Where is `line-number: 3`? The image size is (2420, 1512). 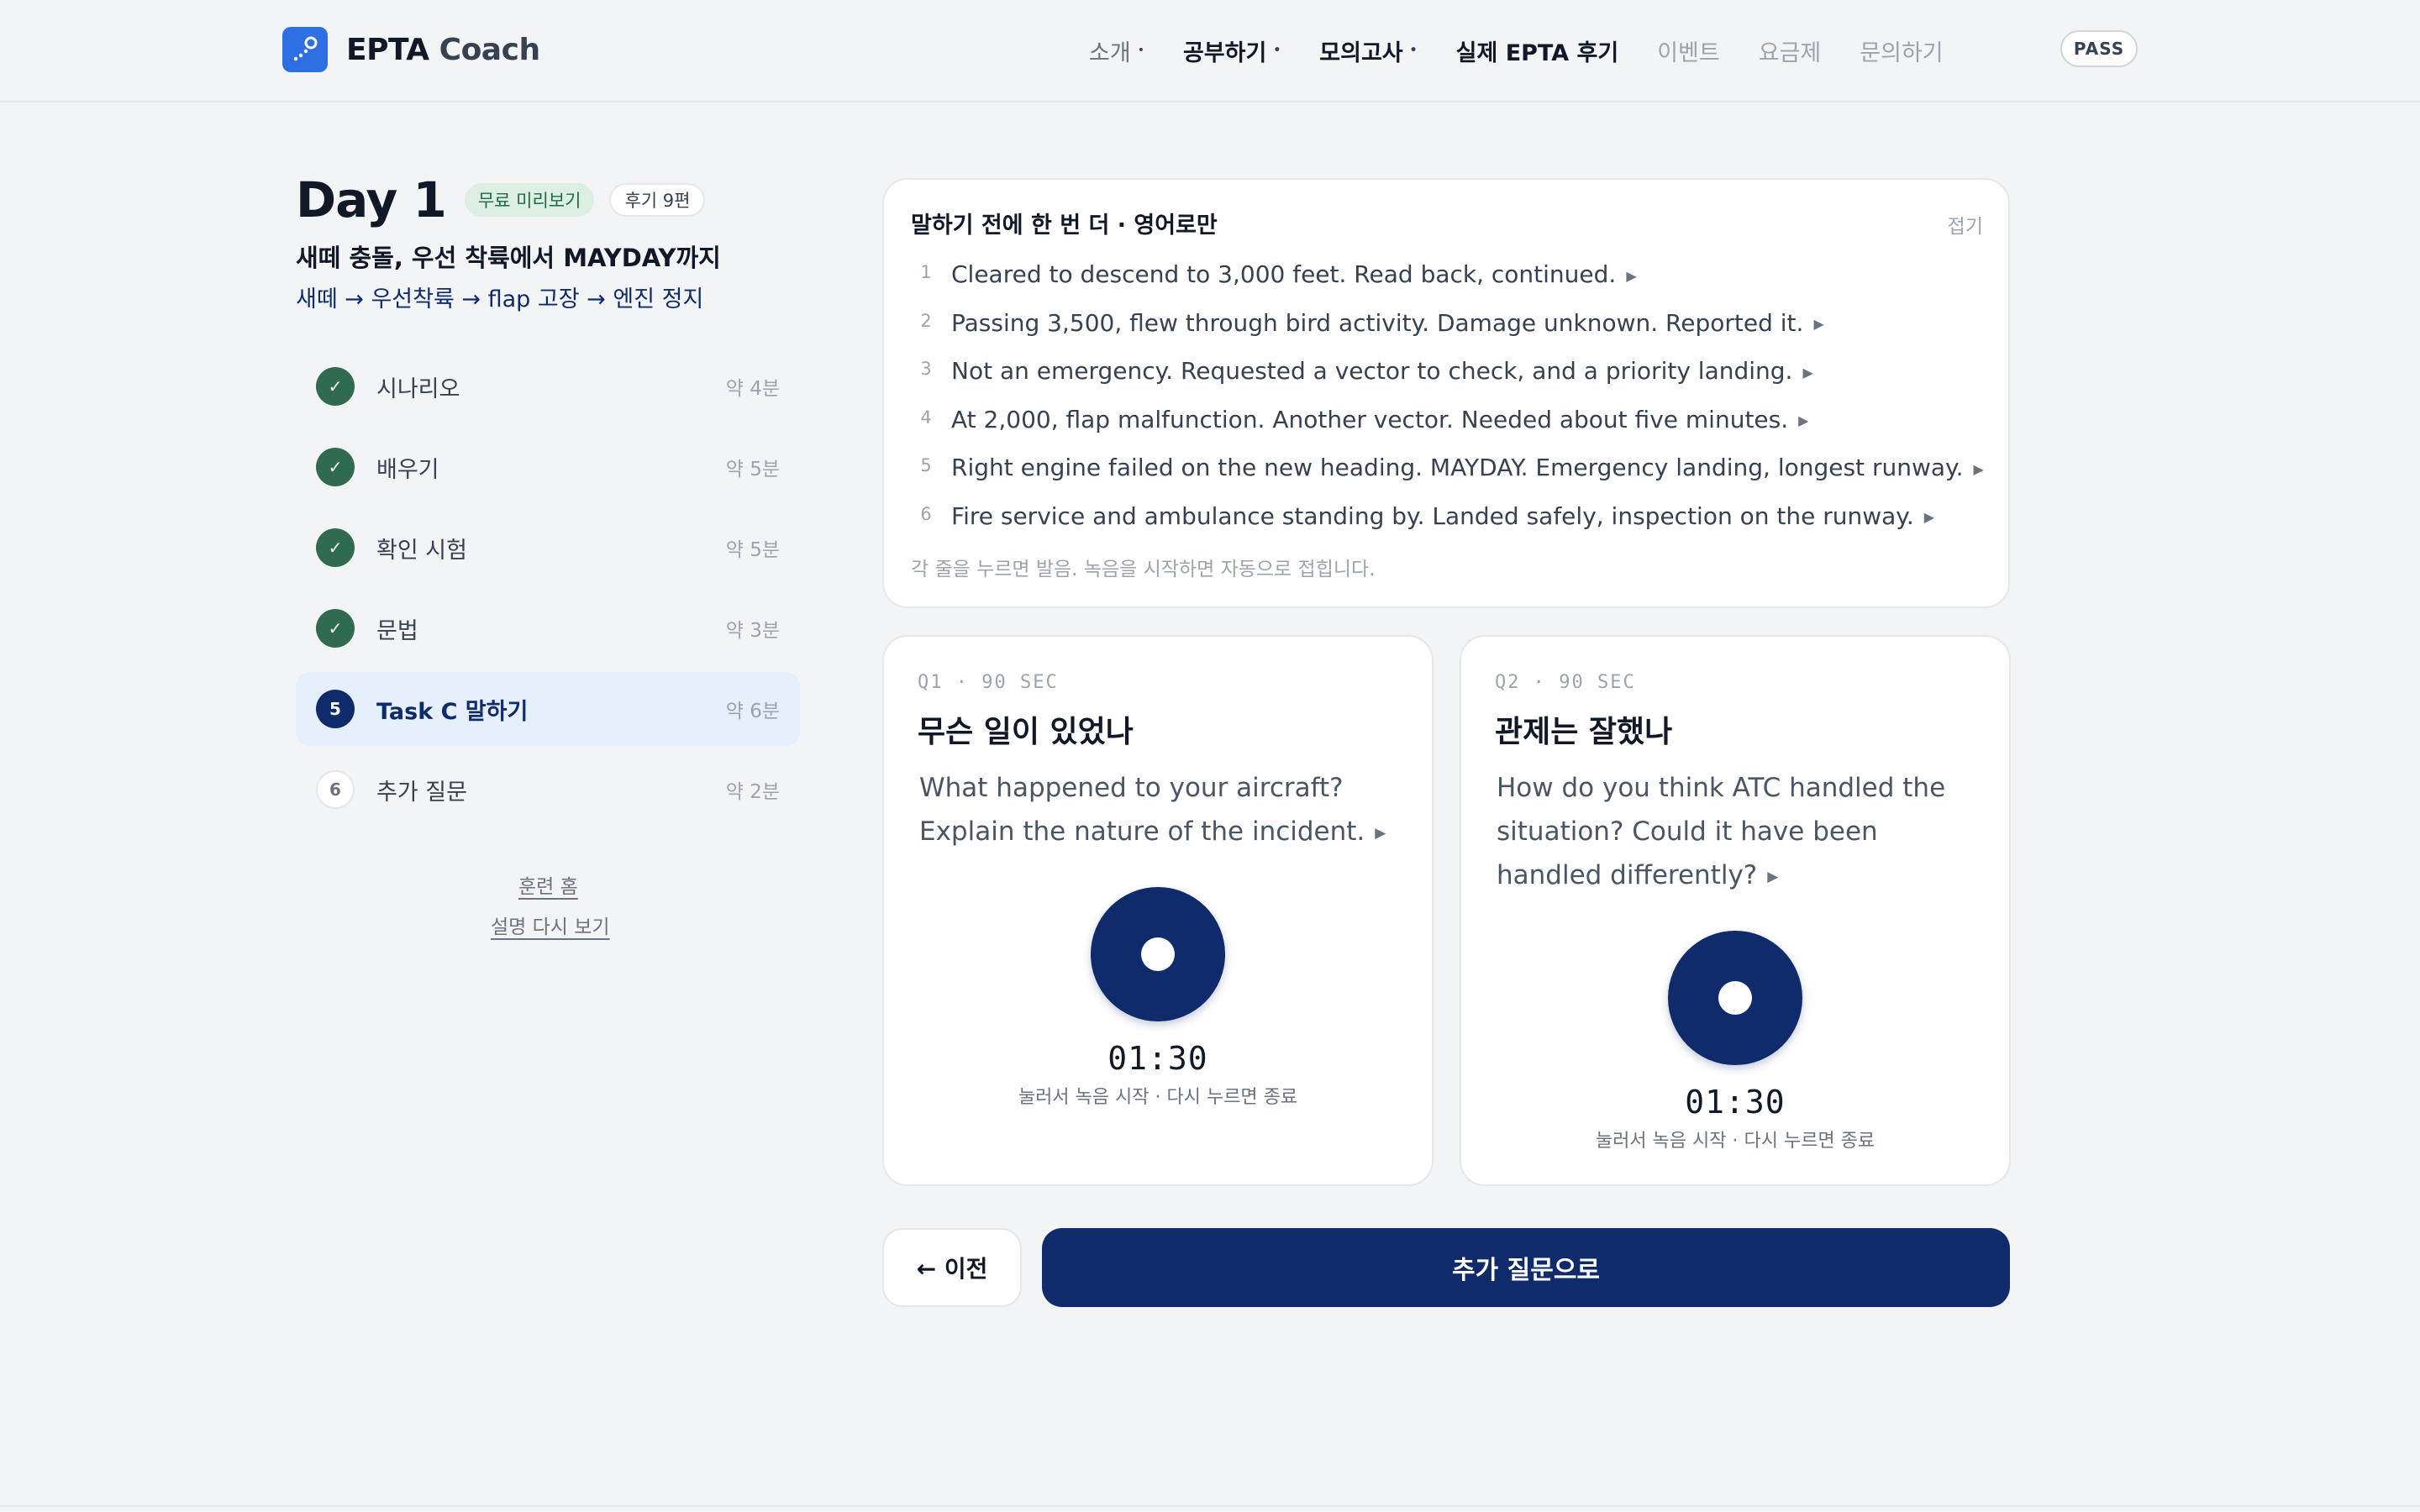 line-number: 3 is located at coordinates (926, 369).